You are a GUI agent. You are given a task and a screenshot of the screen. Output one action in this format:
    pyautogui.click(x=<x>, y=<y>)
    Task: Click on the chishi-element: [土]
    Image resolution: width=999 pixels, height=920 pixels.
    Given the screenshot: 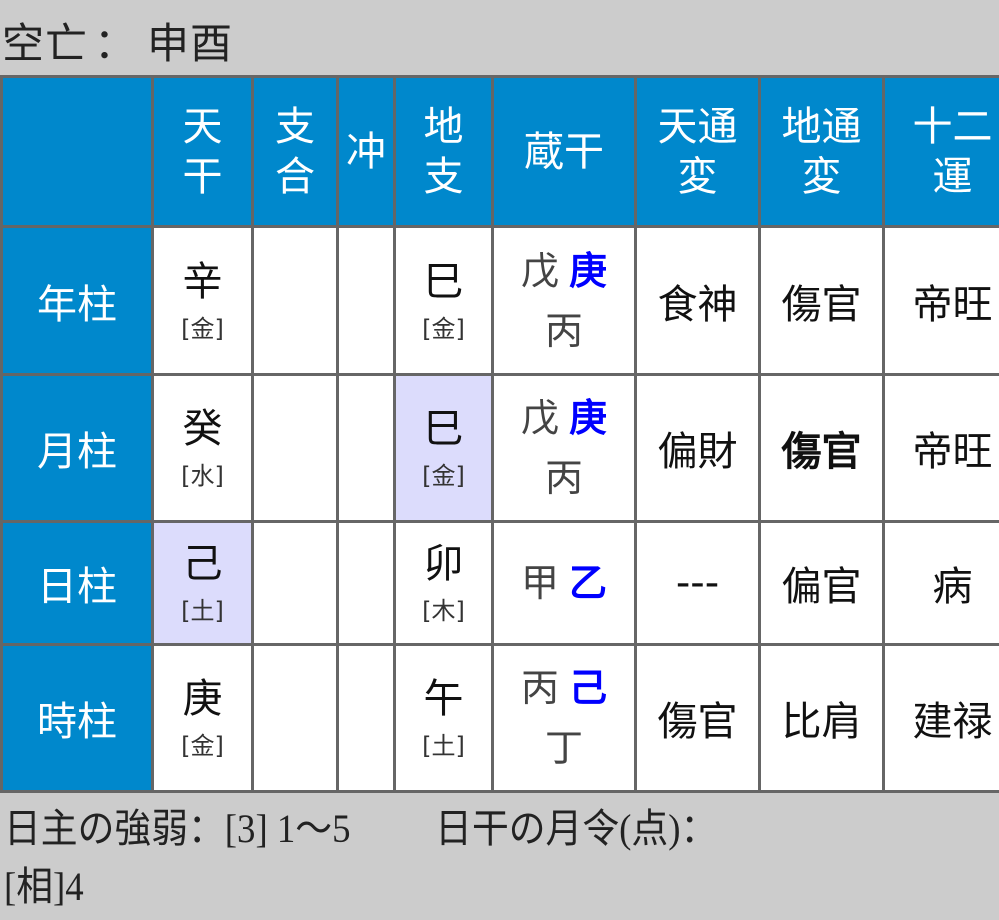 What is the action you would take?
    pyautogui.click(x=443, y=746)
    